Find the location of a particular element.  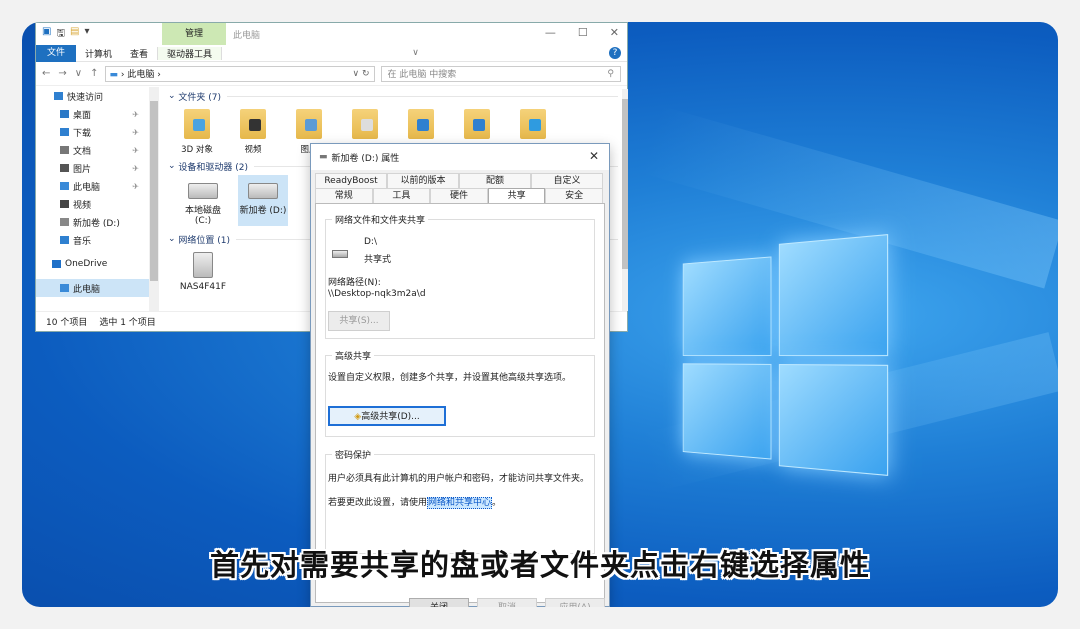

nav-item-label: 视频 is located at coordinates (82, 204).